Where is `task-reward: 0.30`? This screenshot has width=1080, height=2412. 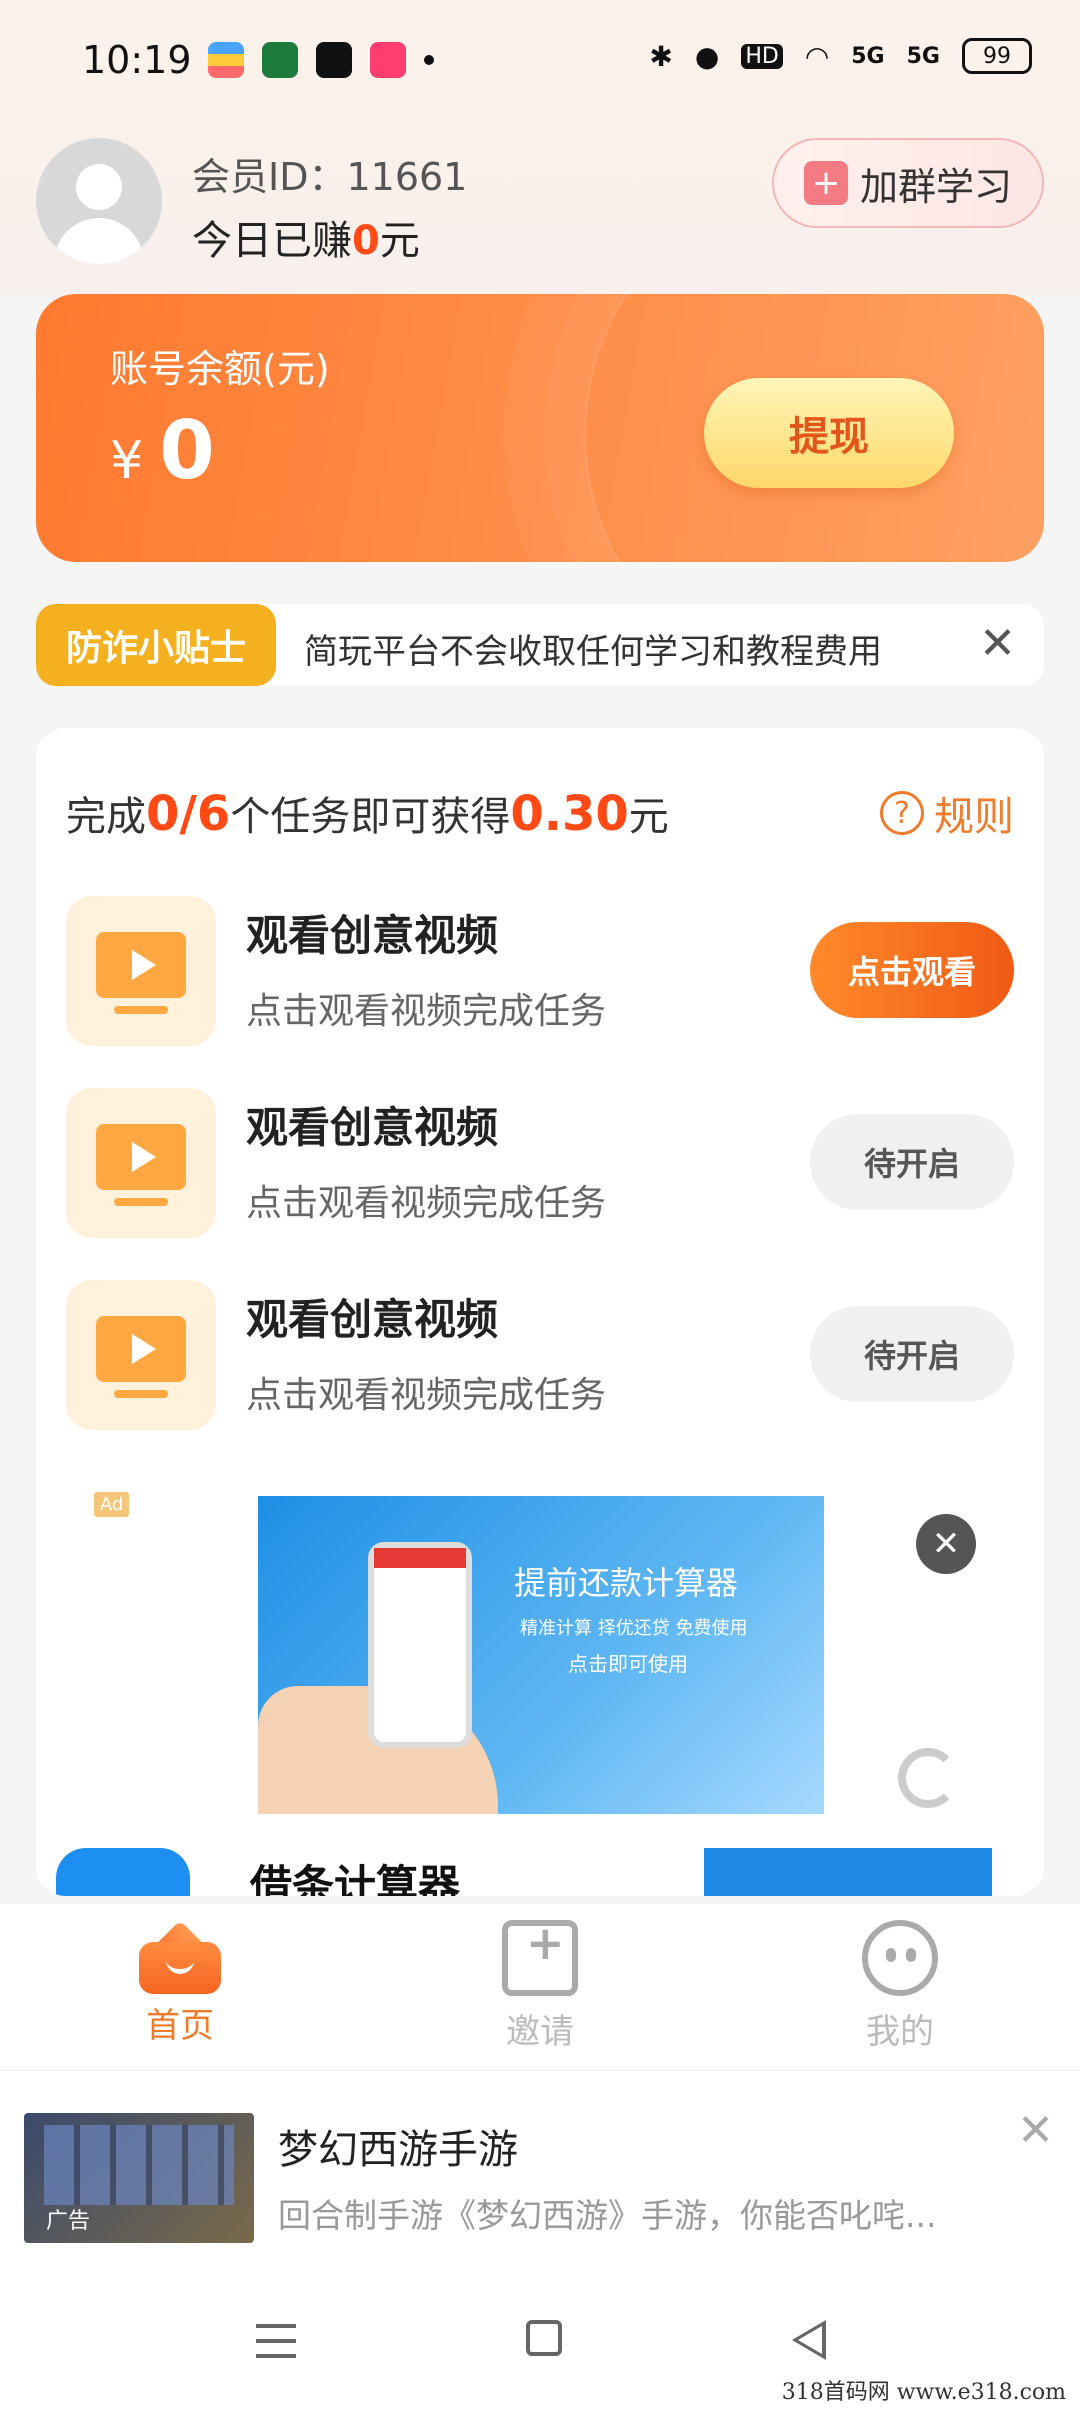
task-reward: 0.30 is located at coordinates (569, 814).